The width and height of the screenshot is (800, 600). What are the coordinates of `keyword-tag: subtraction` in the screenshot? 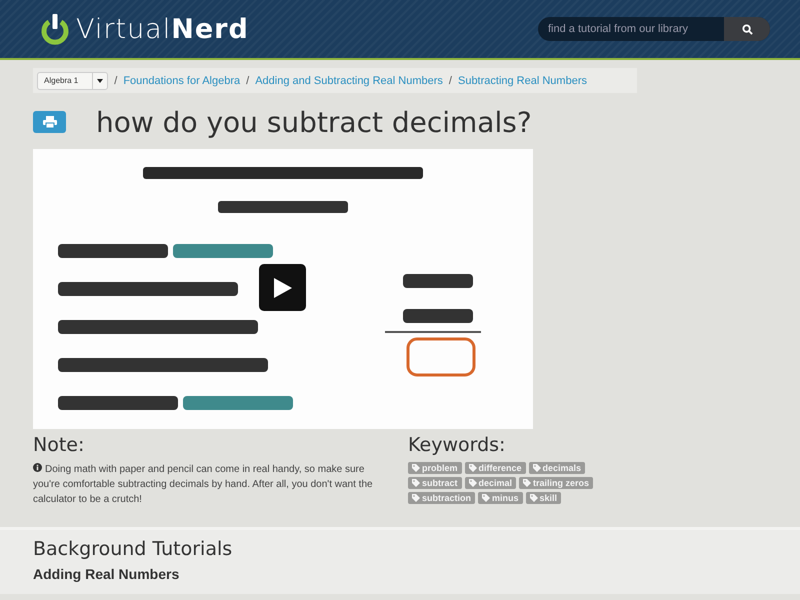 It's located at (442, 498).